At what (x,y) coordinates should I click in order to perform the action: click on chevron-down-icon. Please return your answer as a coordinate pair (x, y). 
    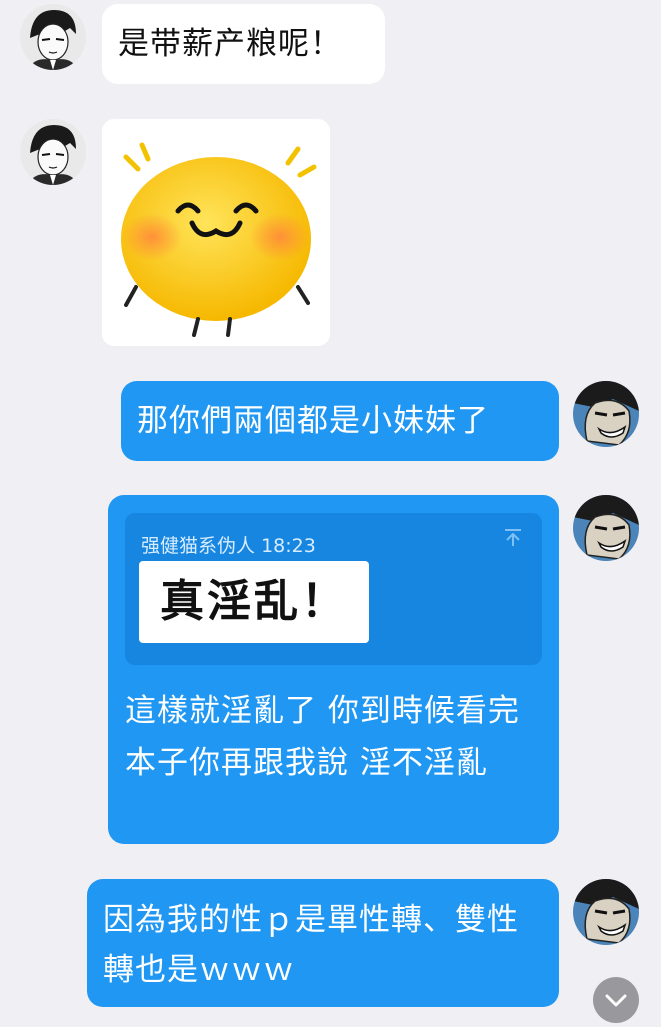
    Looking at the image, I should click on (616, 1000).